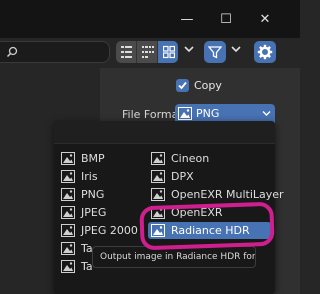 The height and width of the screenshot is (294, 320). I want to click on format-option-cineon: Cineon, so click(208, 158).